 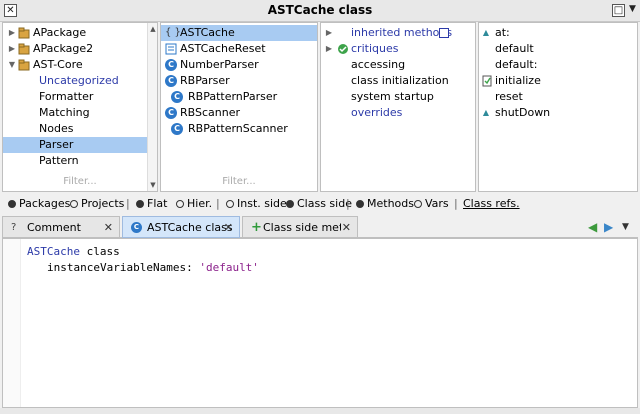 I want to click on window-menu-icon: ▼, so click(x=632, y=10).